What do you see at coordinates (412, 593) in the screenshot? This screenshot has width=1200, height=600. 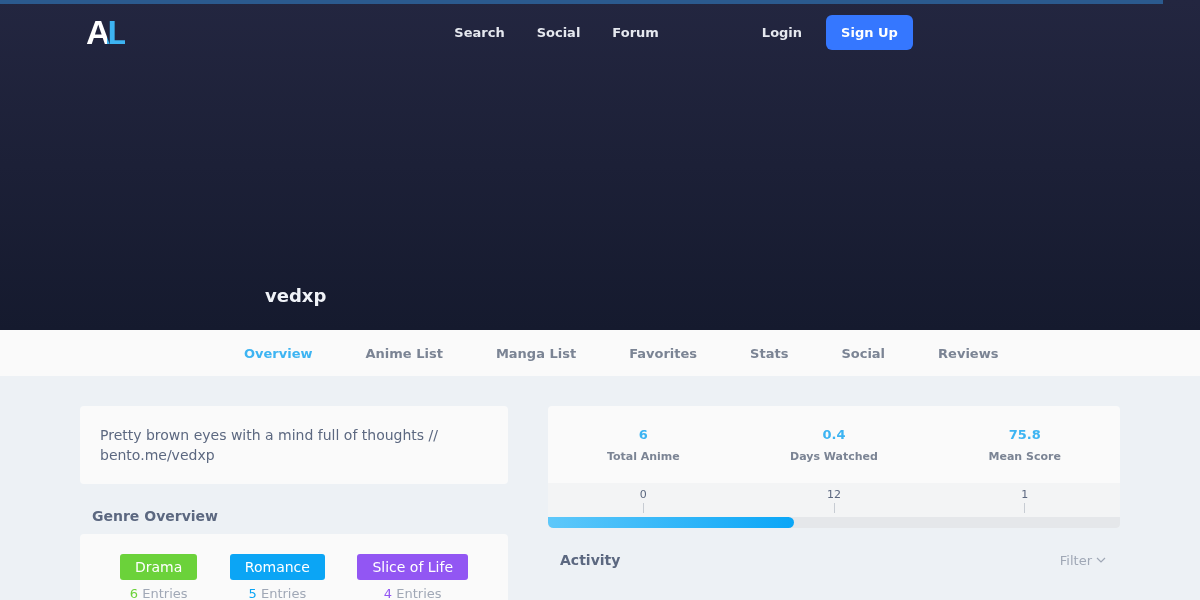 I see `genre-count: 4 Entries` at bounding box center [412, 593].